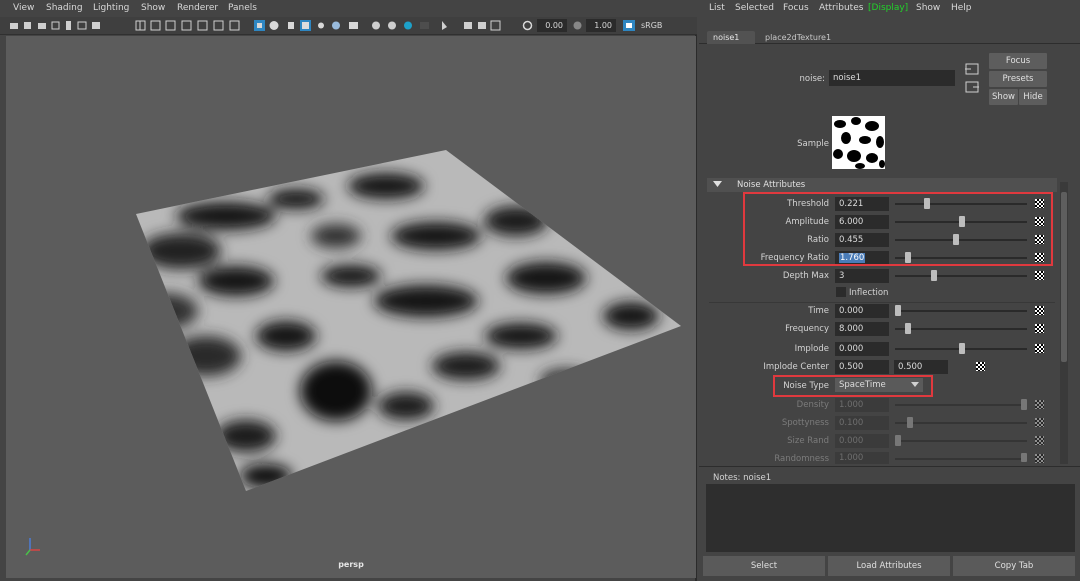 This screenshot has width=1080, height=581. Describe the element at coordinates (961, 459) in the screenshot. I see `randomness-slider` at that location.